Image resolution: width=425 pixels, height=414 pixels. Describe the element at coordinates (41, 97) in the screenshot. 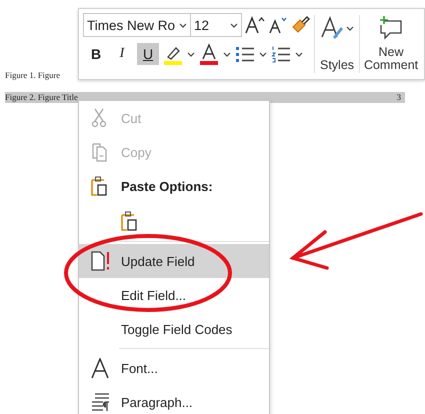

I see `caption-text: Figure 2. Figure Title` at that location.